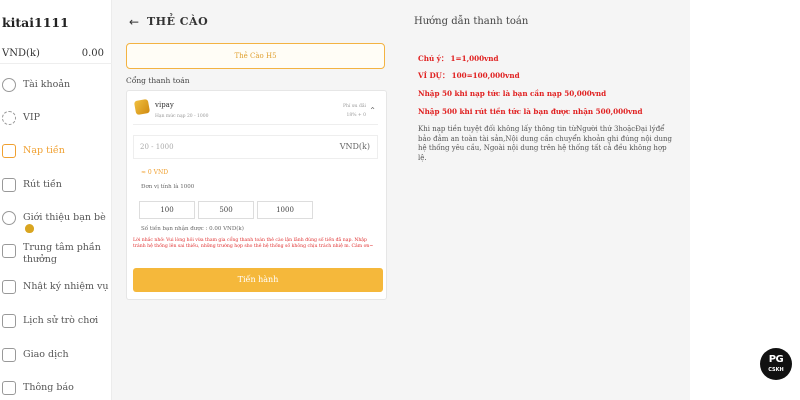  What do you see at coordinates (258, 280) in the screenshot?
I see `proceed-button: Tiến hành` at bounding box center [258, 280].